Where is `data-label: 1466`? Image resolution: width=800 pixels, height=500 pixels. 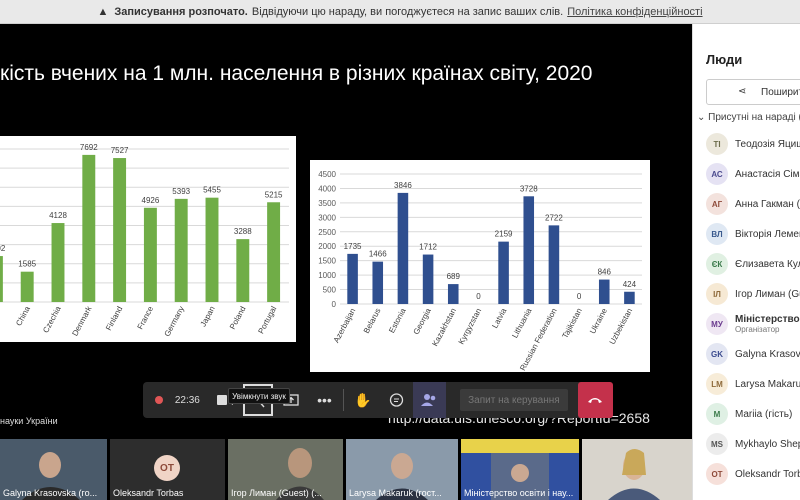 data-label: 1466 is located at coordinates (378, 254).